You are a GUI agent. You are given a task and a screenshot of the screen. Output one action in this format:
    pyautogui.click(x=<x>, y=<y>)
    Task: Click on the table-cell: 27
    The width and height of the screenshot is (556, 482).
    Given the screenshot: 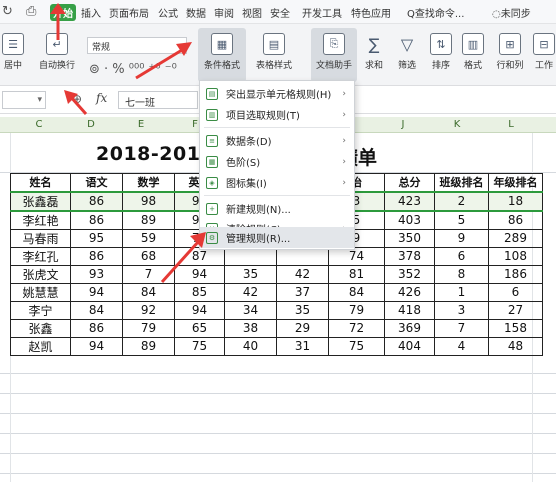 What is the action you would take?
    pyautogui.click(x=515, y=310)
    